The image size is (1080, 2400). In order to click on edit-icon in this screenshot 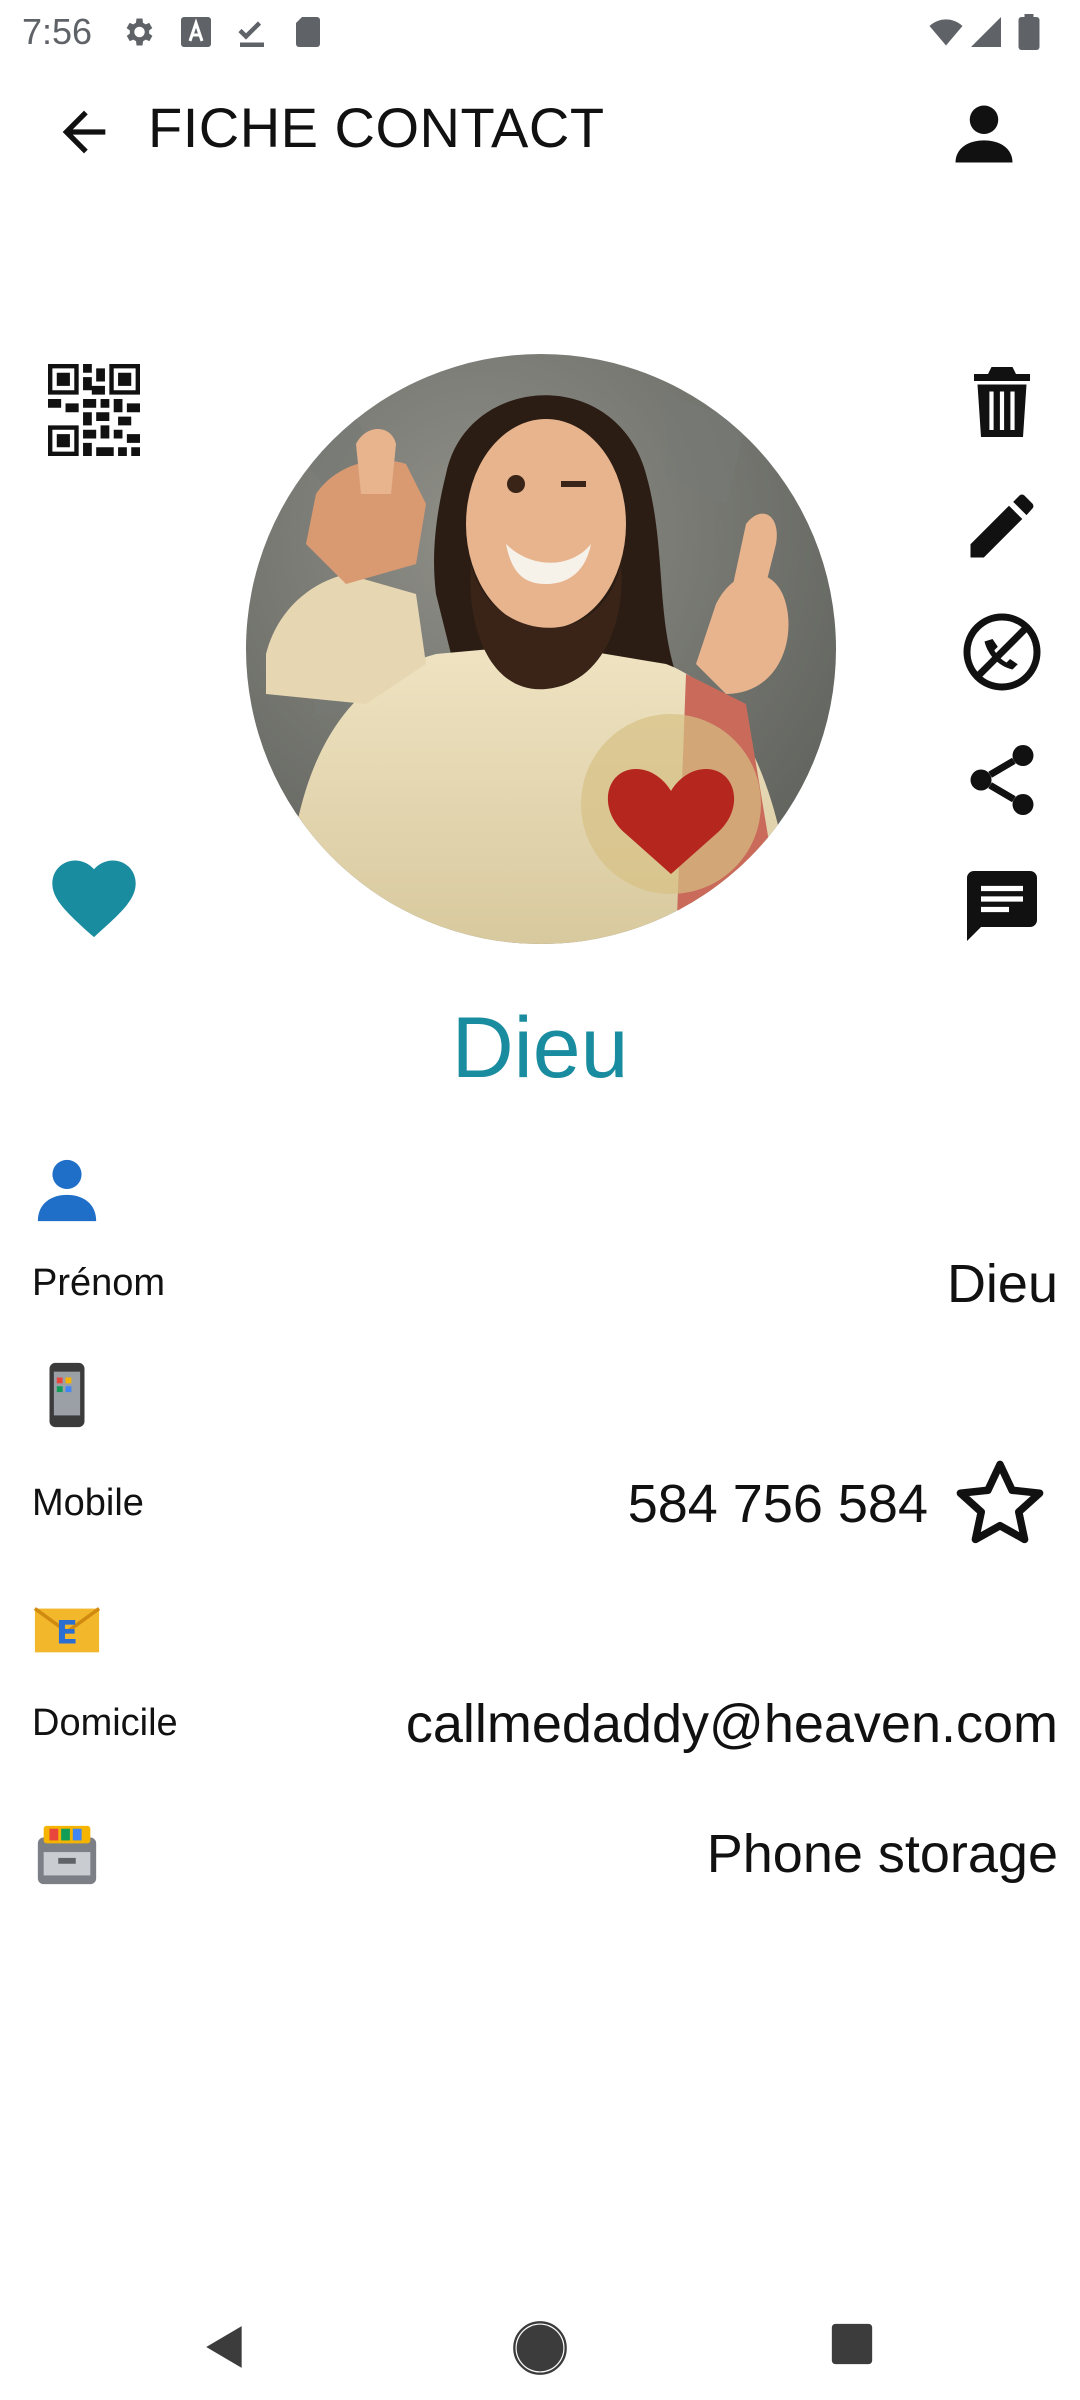, I will do `click(1002, 526)`.